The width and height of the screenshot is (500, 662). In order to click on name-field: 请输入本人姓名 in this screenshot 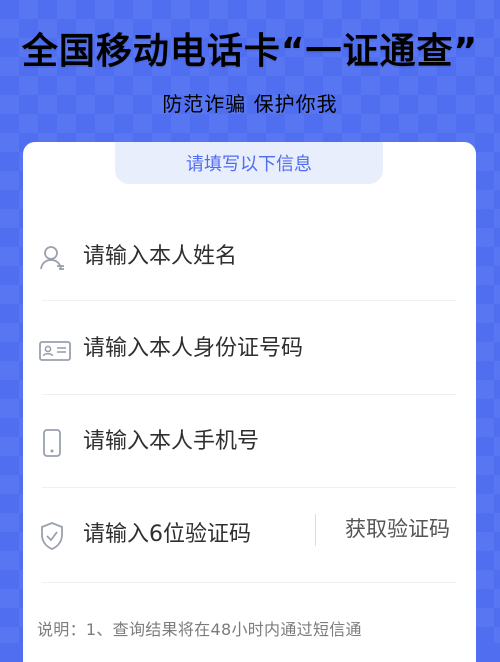, I will do `click(249, 258)`.